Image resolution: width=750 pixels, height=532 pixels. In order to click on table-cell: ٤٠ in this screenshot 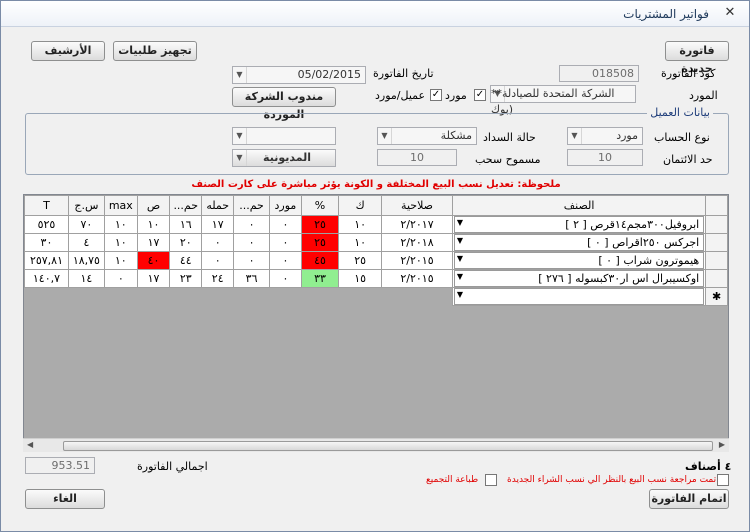, I will do `click(153, 260)`.